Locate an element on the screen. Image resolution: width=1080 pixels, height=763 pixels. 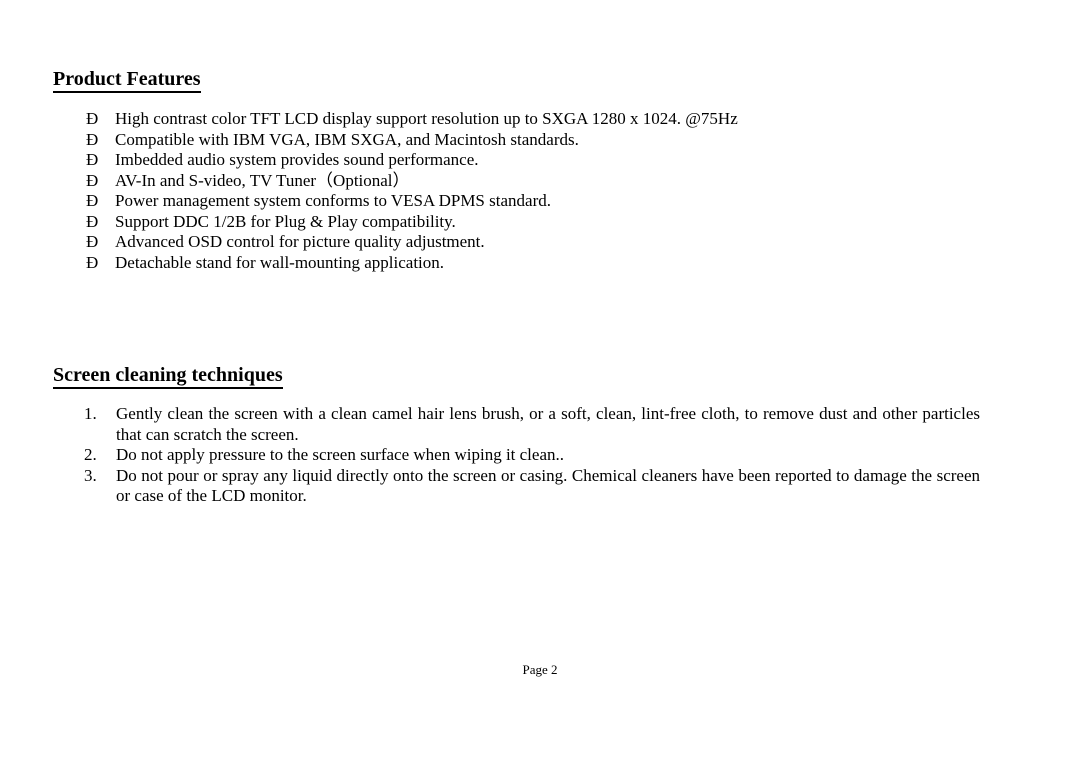
list-item-text: AV-In and S-video, TV Tuner（Optional） is located at coordinates (262, 180).